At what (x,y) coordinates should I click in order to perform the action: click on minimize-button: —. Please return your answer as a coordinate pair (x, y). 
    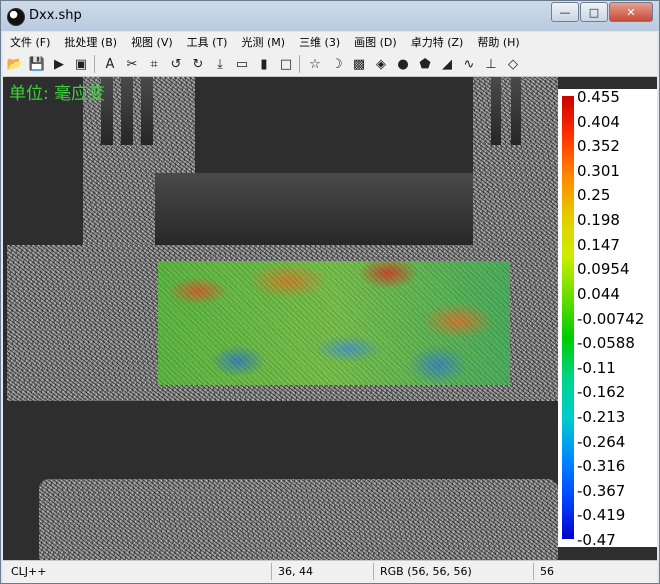
    Looking at the image, I should click on (565, 12).